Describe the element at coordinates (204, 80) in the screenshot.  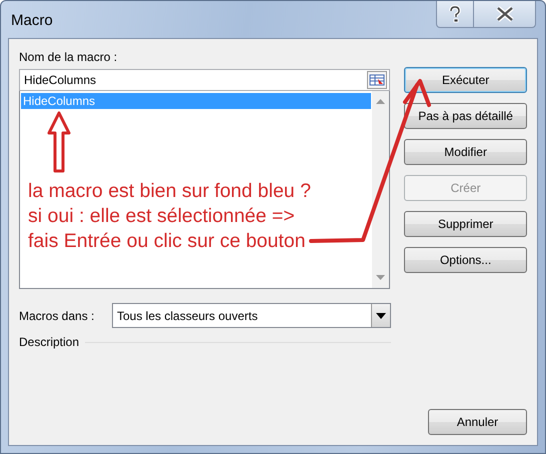
I see `macro-name-field: HideColumns` at that location.